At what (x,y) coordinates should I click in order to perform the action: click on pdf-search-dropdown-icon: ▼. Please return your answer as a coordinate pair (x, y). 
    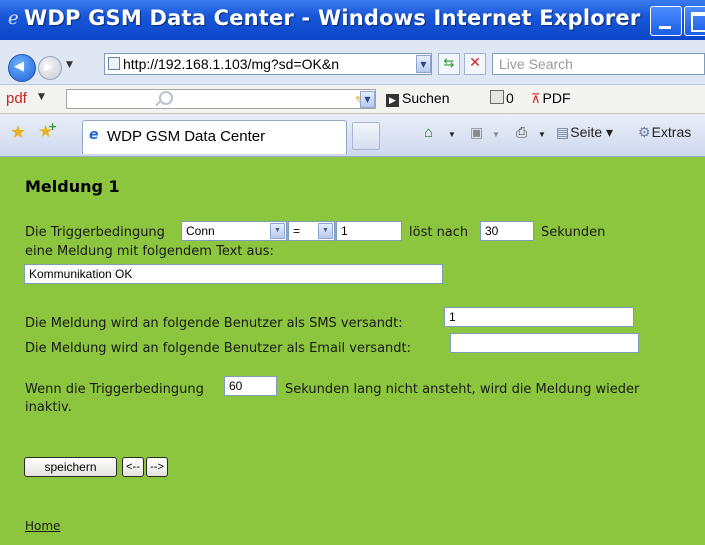
    Looking at the image, I should click on (367, 99).